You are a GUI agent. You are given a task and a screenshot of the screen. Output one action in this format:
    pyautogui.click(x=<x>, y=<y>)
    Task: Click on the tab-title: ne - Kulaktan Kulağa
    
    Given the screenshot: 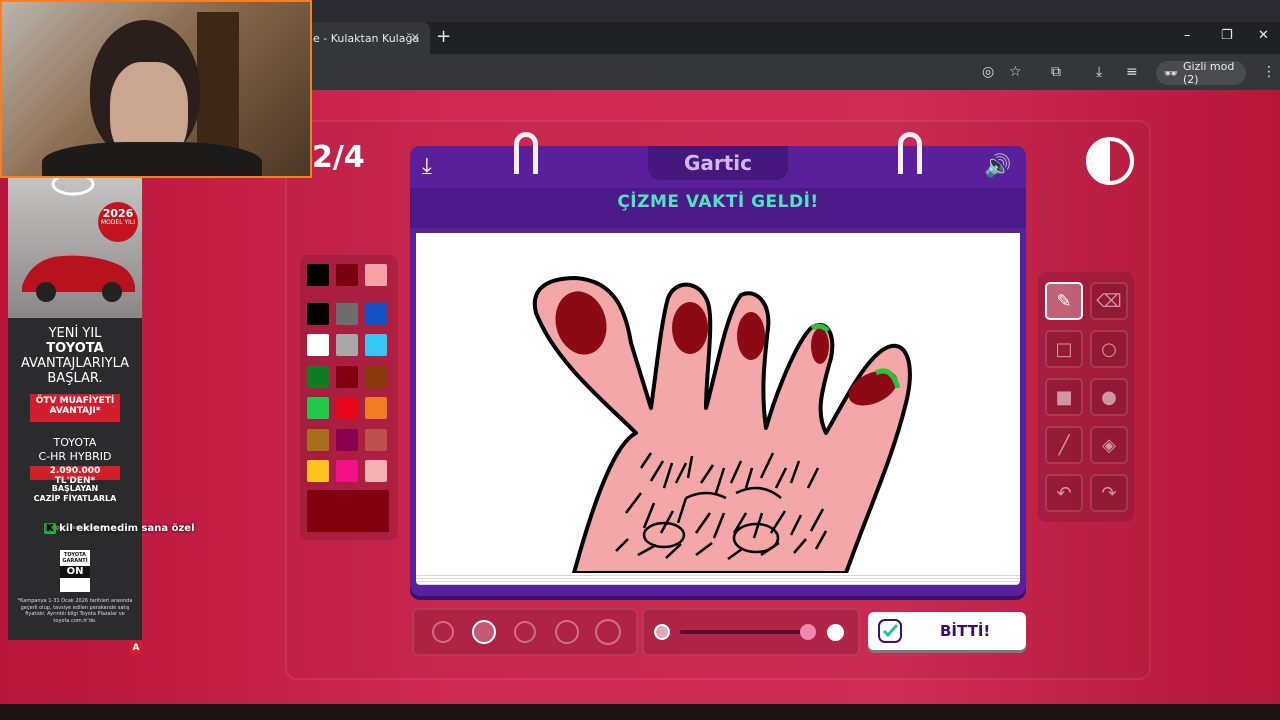 What is the action you would take?
    pyautogui.click(x=363, y=38)
    